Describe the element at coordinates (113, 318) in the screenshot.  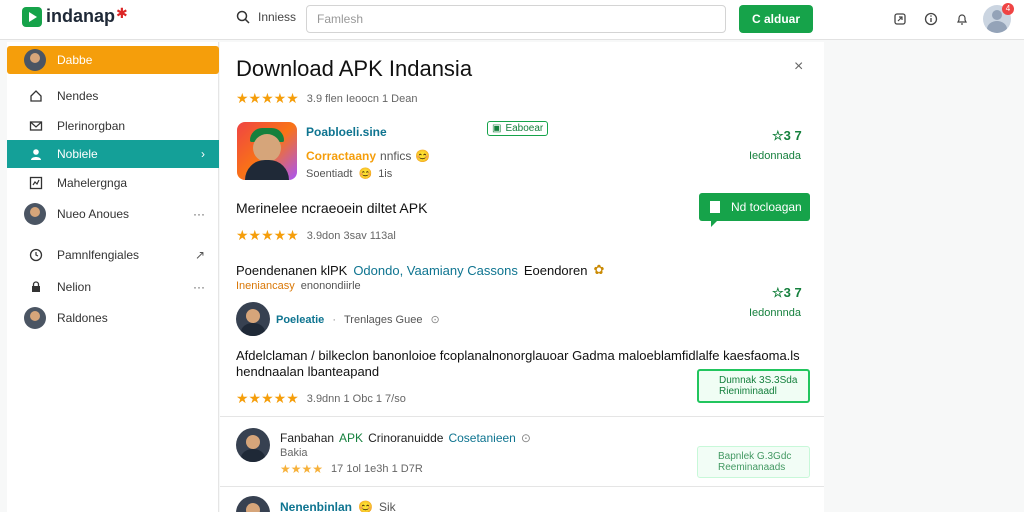
I see `sidebar-item-raldones: Raldones` at that location.